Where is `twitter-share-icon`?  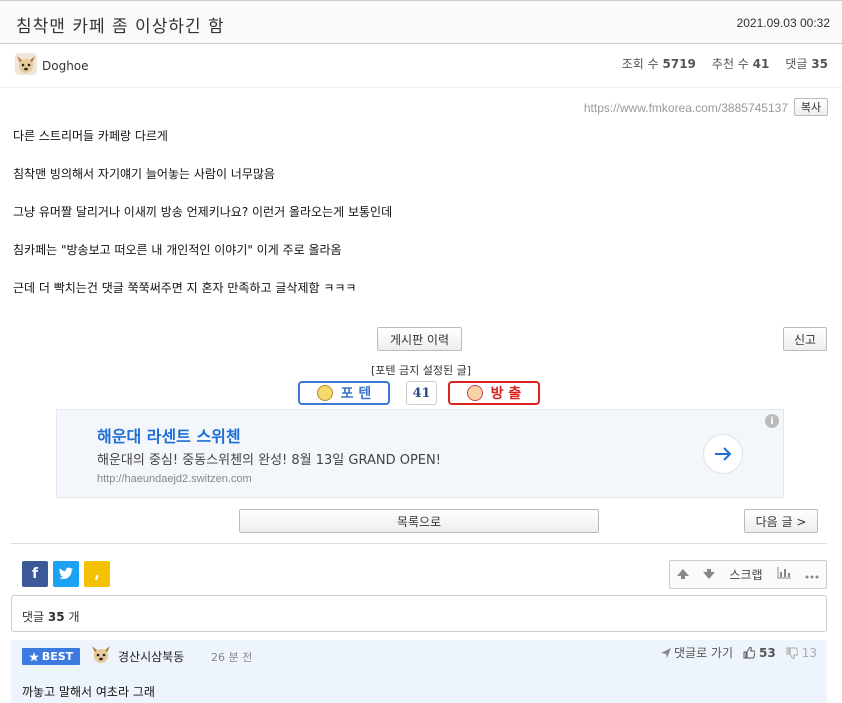 twitter-share-icon is located at coordinates (66, 574).